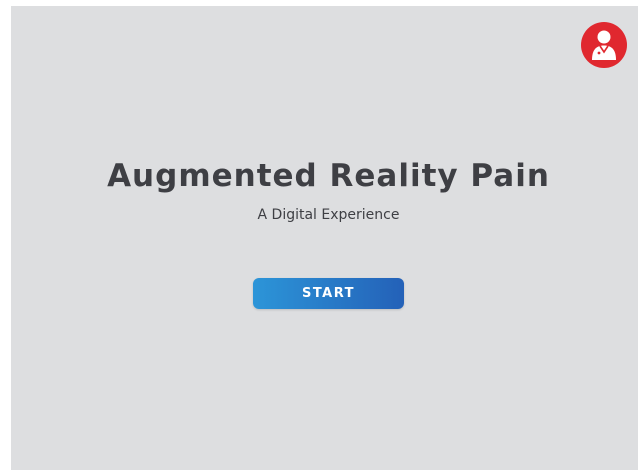 This screenshot has height=470, width=638. I want to click on doctor-avatar-icon, so click(604, 45).